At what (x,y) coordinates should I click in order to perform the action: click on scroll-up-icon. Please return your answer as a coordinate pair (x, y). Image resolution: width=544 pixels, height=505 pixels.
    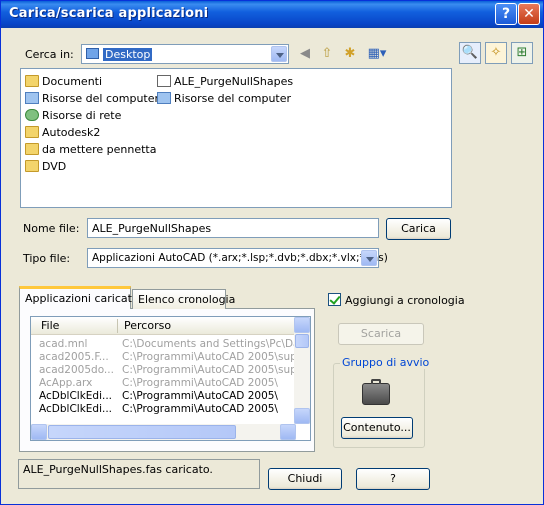
    Looking at the image, I should click on (302, 325).